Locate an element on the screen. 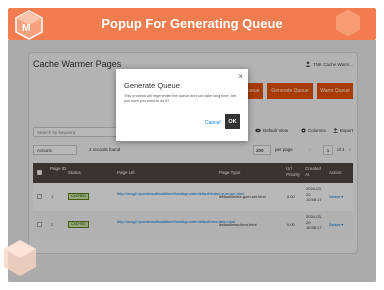  decorative-cube-icon is located at coordinates (20, 258).